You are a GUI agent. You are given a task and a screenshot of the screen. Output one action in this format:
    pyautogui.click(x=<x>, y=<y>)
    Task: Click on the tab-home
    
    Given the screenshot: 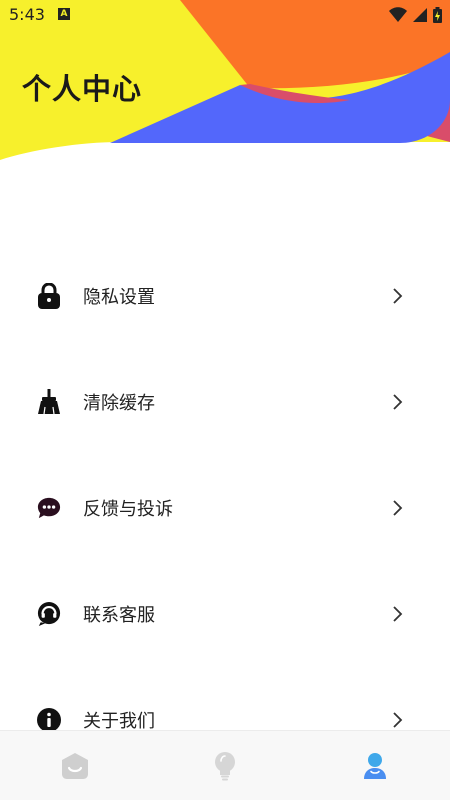 What is the action you would take?
    pyautogui.click(x=75, y=766)
    